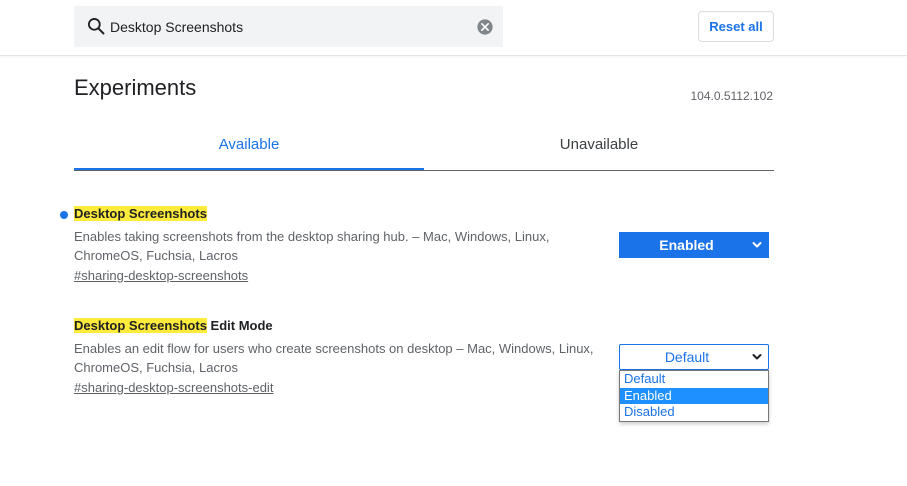  I want to click on search-box, so click(288, 26).